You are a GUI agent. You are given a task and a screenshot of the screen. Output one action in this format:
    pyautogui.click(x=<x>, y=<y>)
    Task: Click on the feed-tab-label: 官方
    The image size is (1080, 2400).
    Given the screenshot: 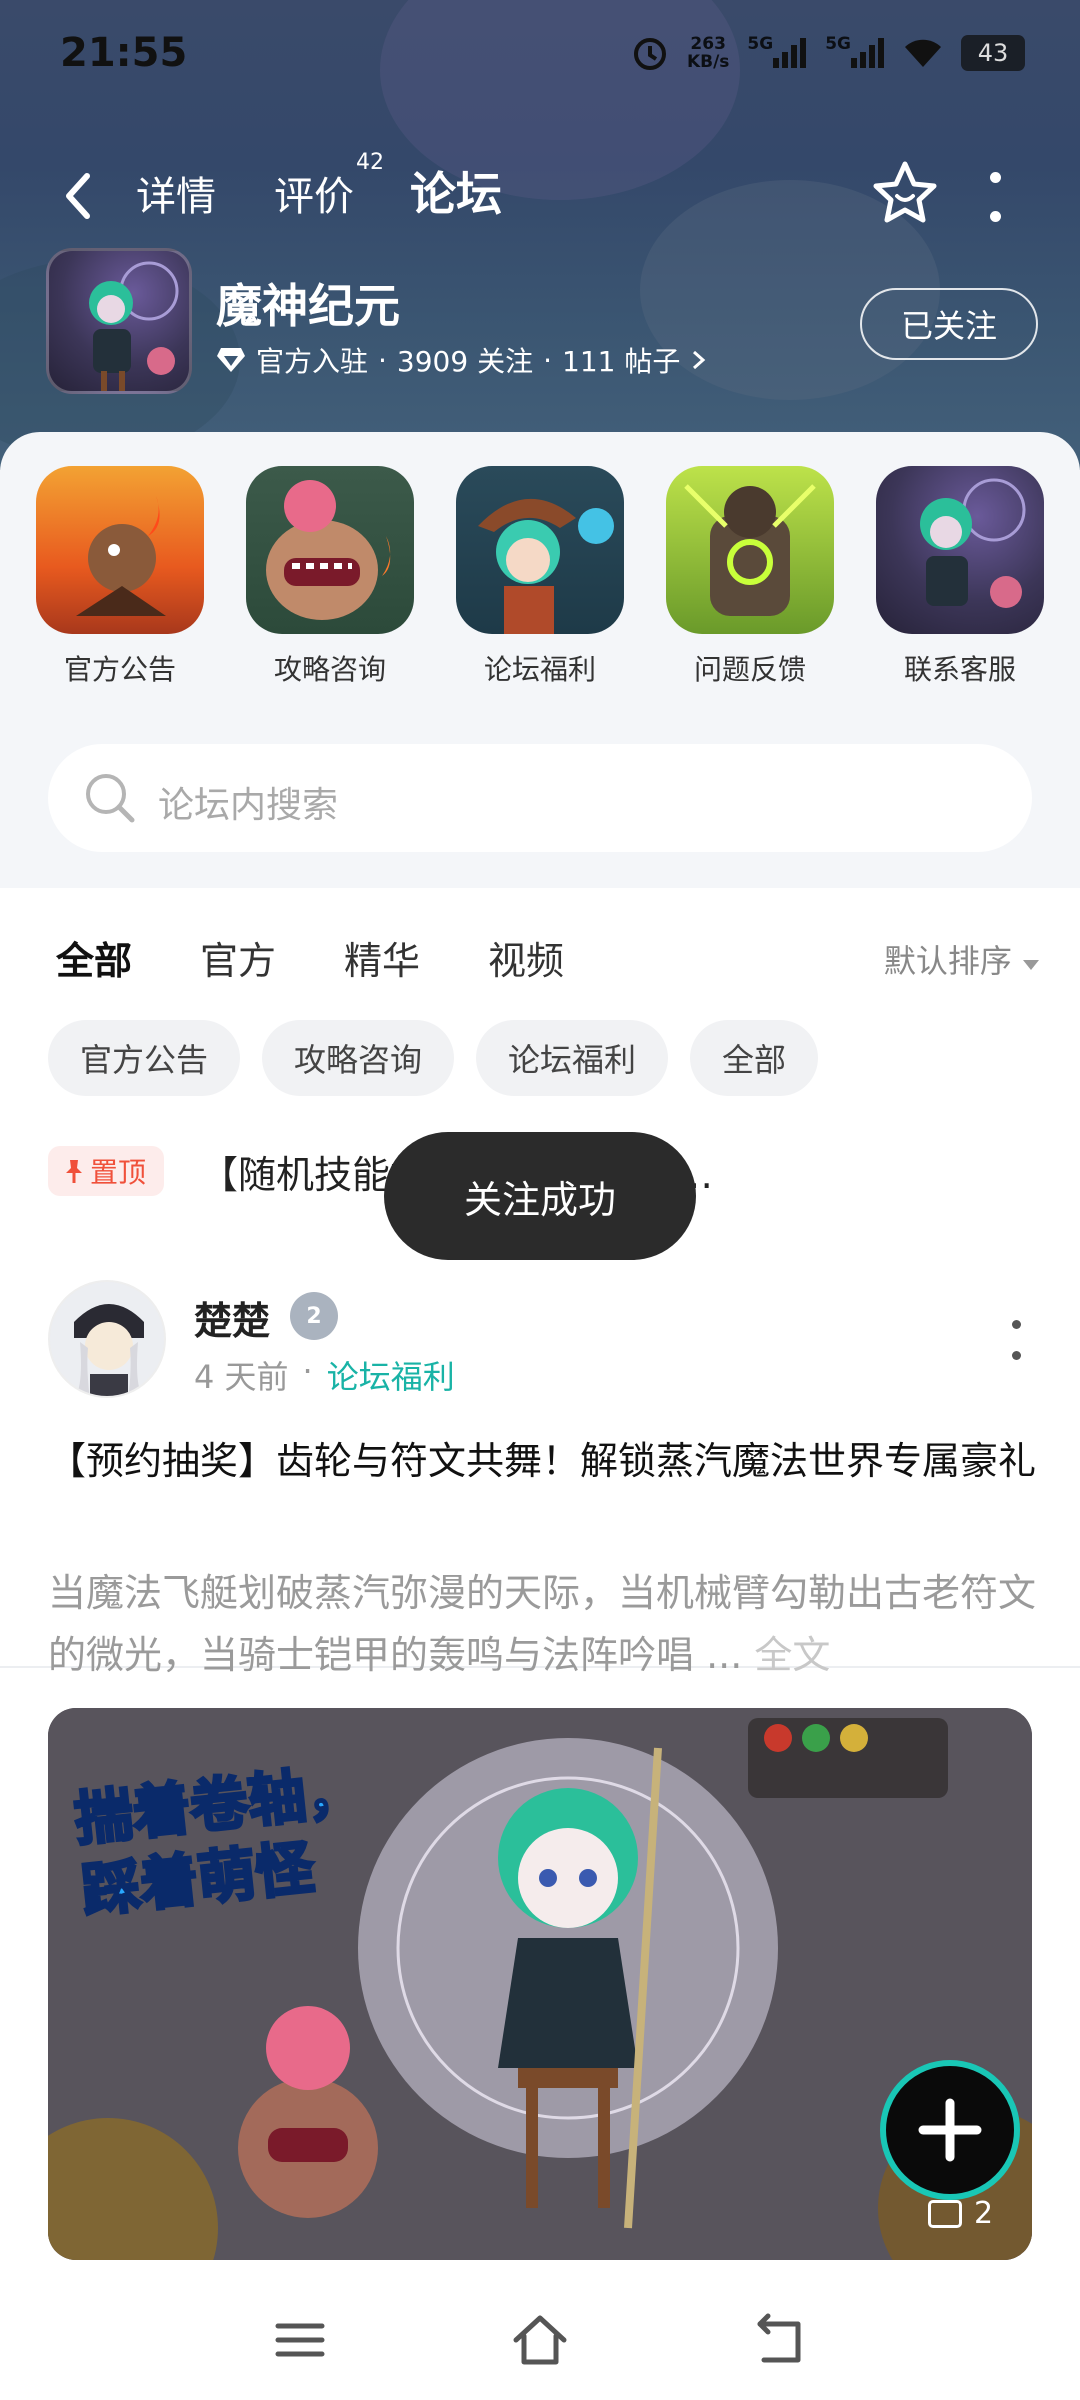 What is the action you would take?
    pyautogui.click(x=238, y=961)
    